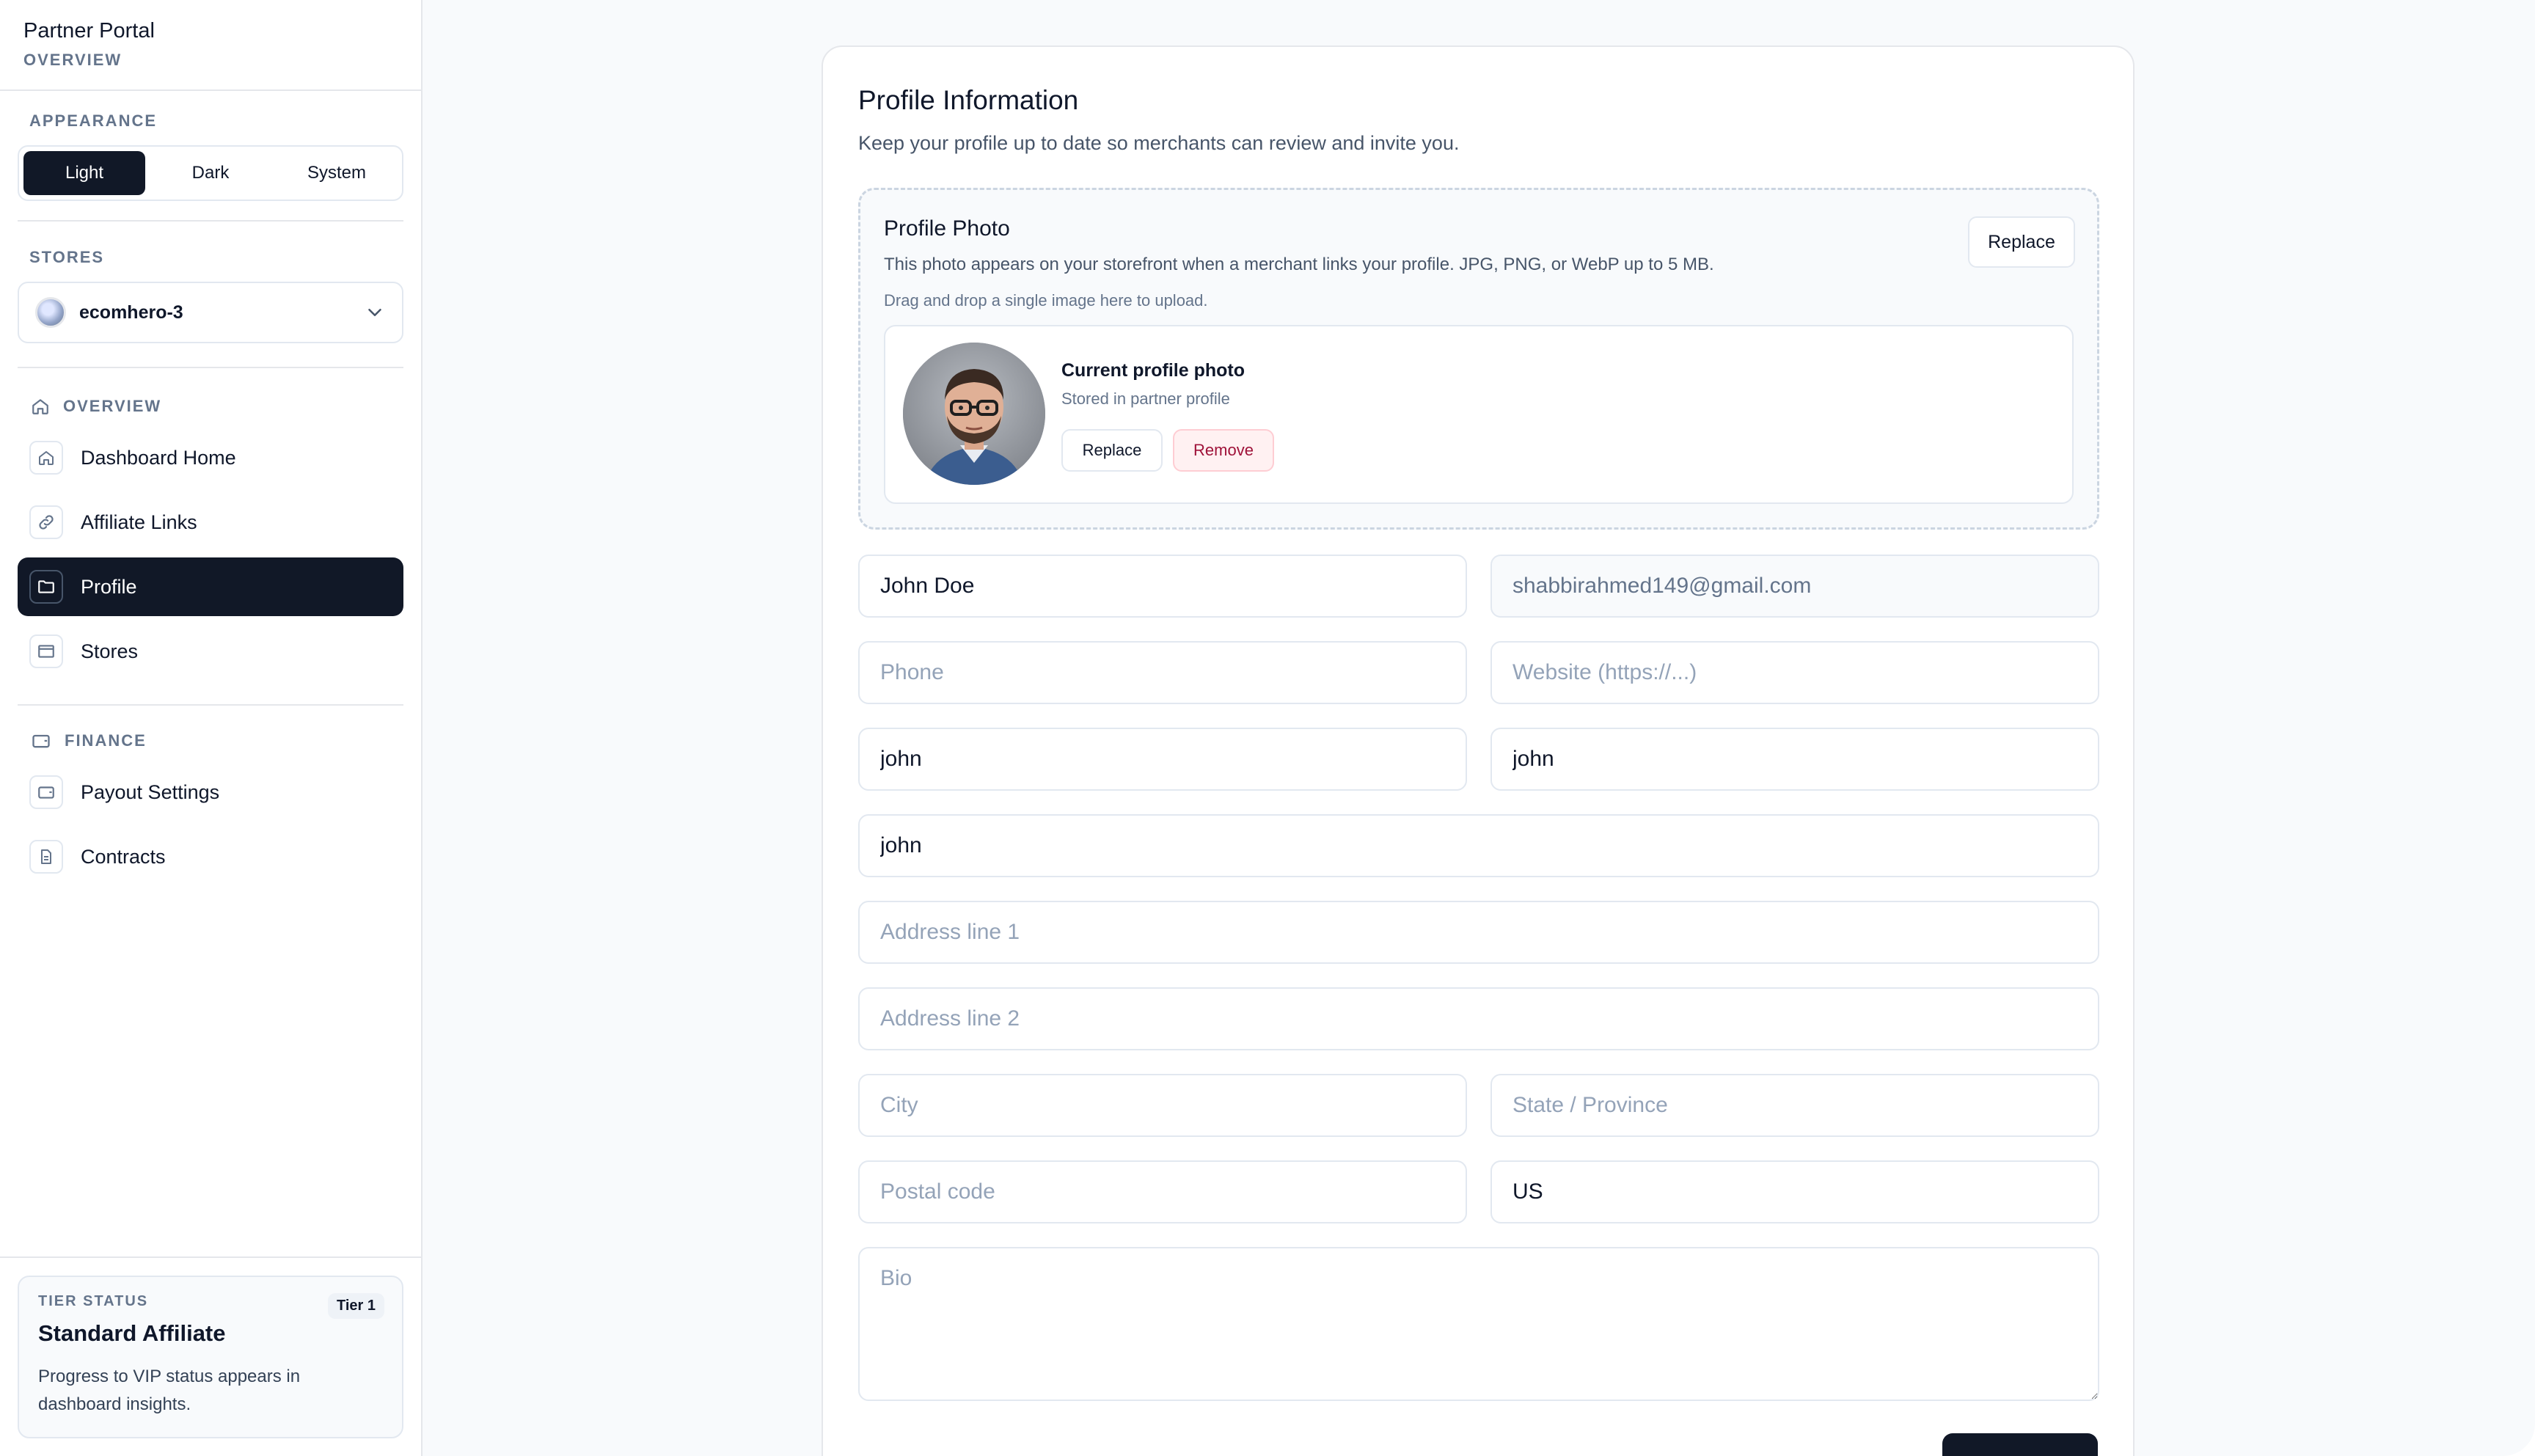 This screenshot has width=2535, height=1456. I want to click on postal-code-input, so click(1162, 1192).